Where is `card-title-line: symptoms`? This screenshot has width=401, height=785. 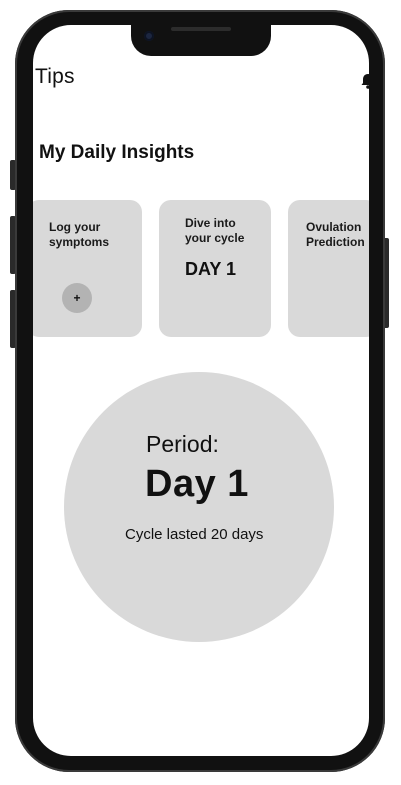
card-title-line: symptoms is located at coordinates (79, 242).